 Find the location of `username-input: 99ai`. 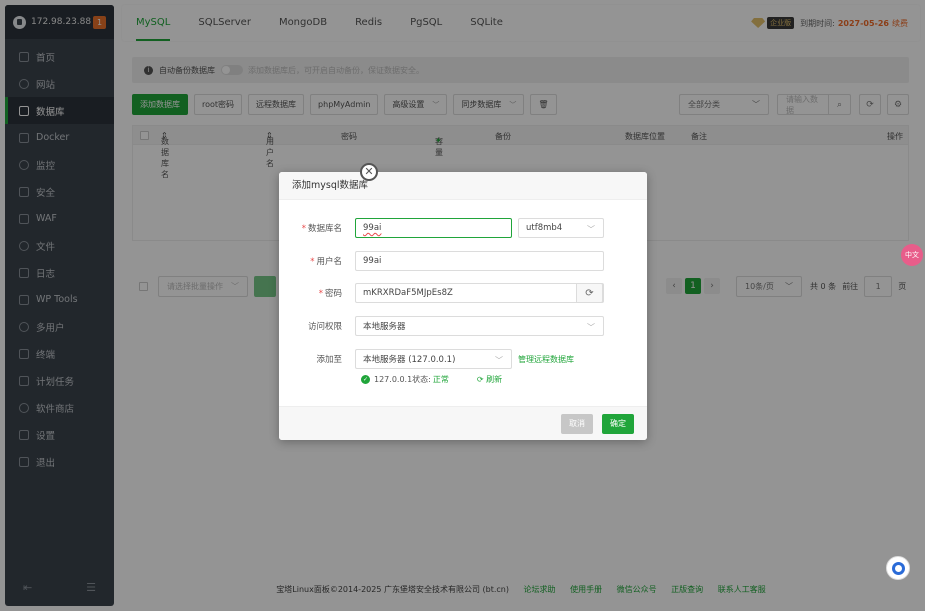

username-input: 99ai is located at coordinates (479, 261).